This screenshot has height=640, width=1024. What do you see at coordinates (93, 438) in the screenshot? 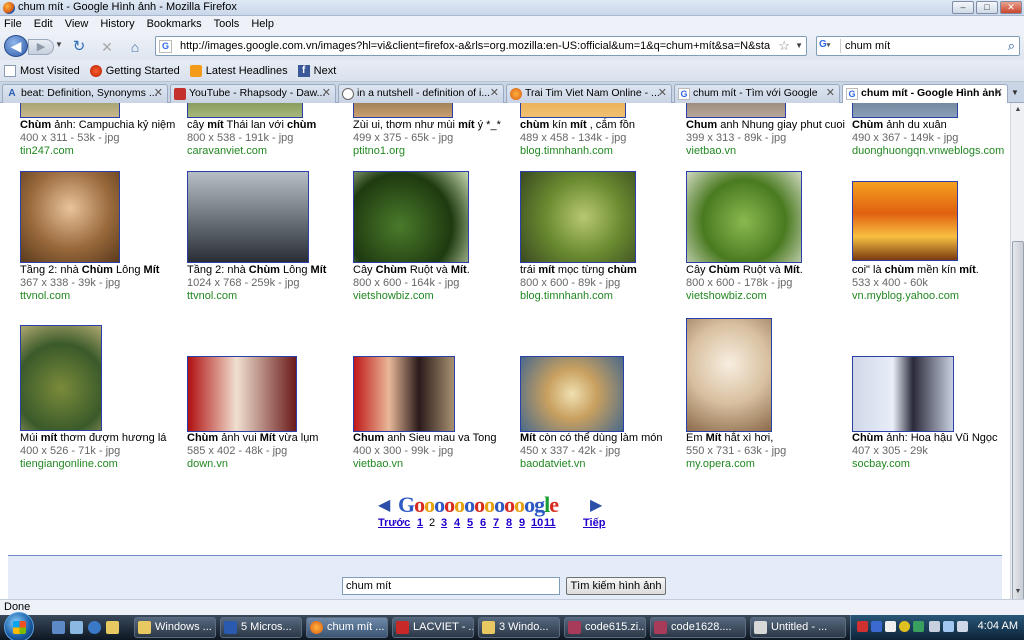
I see `result-caption: Múi mít thơm đượm hương lá` at bounding box center [93, 438].